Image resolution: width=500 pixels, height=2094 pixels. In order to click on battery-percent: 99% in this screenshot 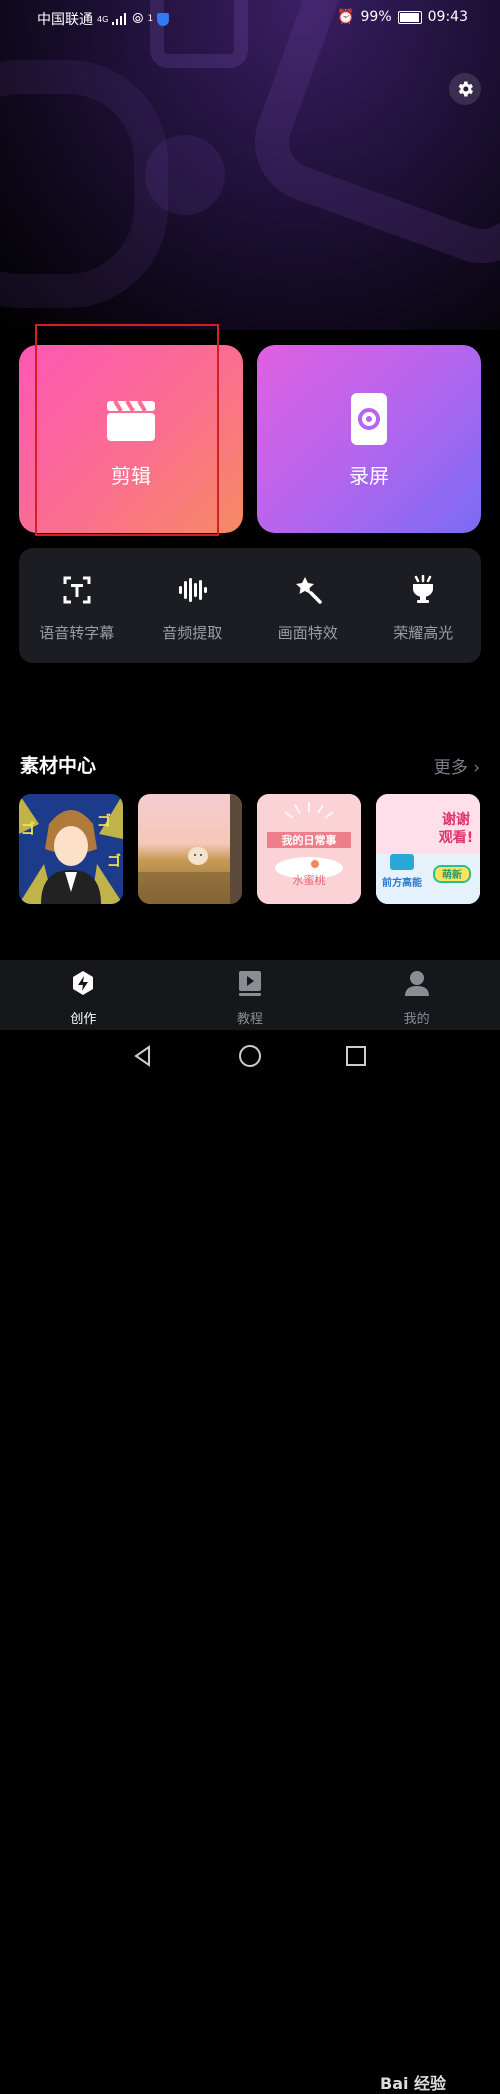, I will do `click(376, 17)`.